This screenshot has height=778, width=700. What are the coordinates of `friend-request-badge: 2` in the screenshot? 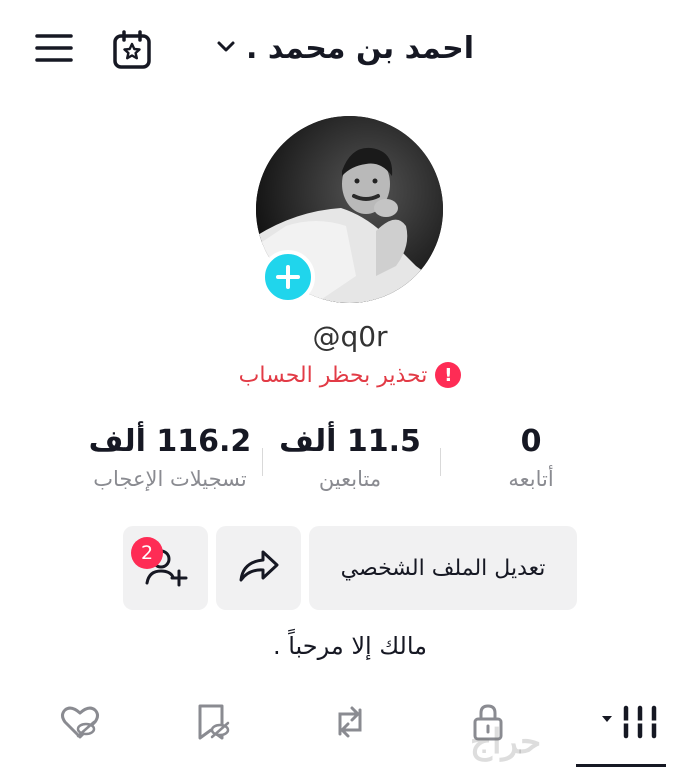 It's located at (147, 553).